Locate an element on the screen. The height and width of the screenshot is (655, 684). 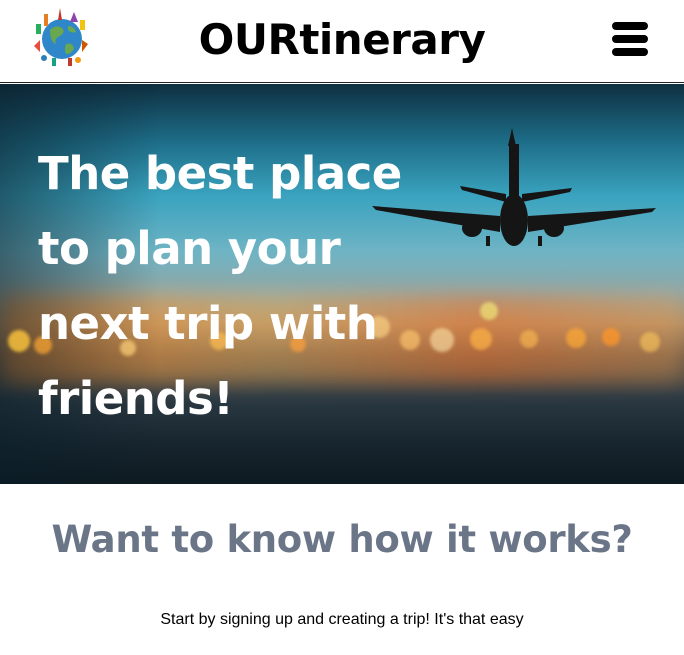
brand-title: OURtinerary is located at coordinates (342, 39).